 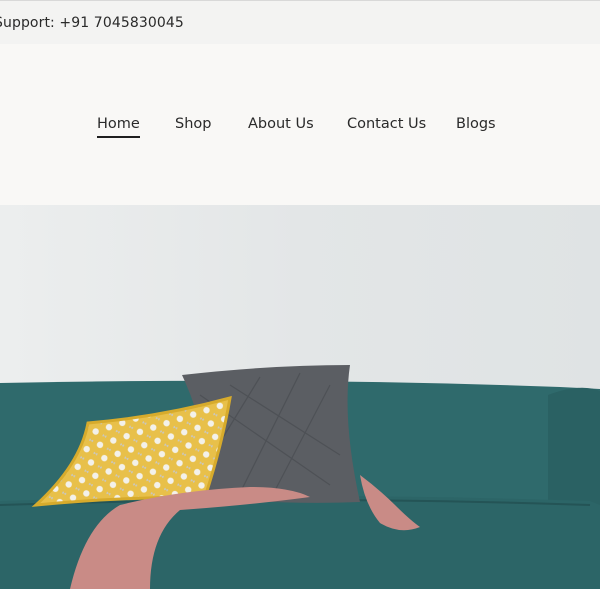 What do you see at coordinates (193, 126) in the screenshot?
I see `nav-shop-link: Shop` at bounding box center [193, 126].